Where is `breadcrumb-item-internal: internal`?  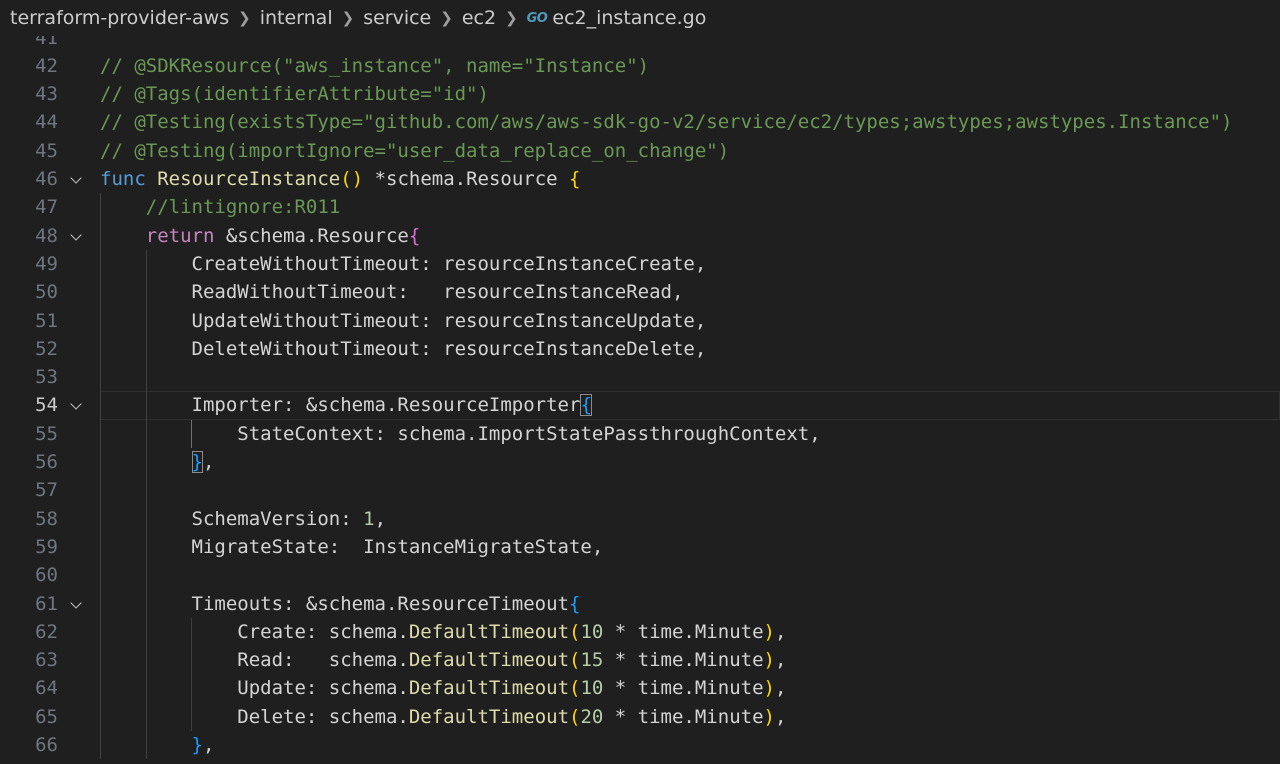 breadcrumb-item-internal: internal is located at coordinates (296, 18).